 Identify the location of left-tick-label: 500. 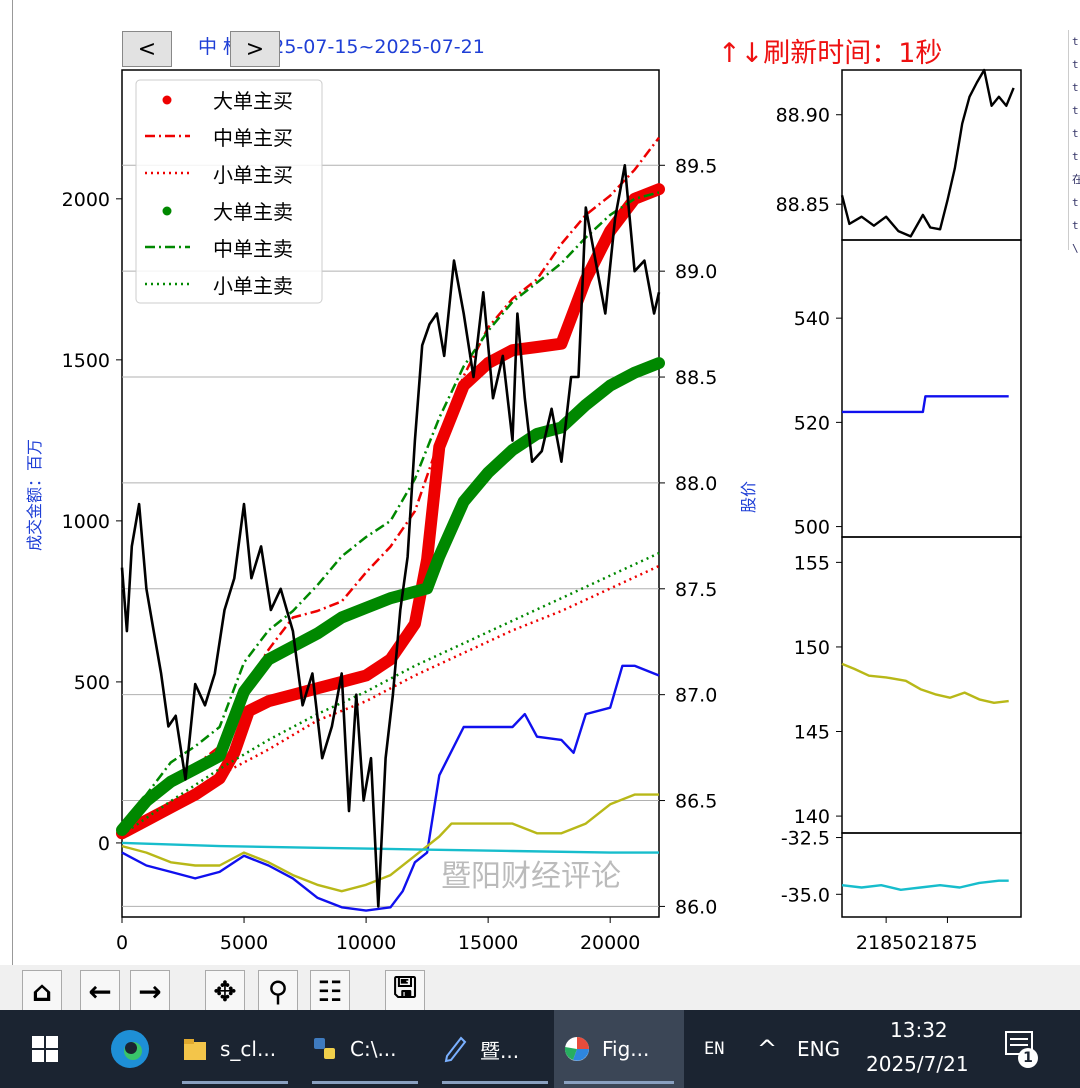
(92, 683).